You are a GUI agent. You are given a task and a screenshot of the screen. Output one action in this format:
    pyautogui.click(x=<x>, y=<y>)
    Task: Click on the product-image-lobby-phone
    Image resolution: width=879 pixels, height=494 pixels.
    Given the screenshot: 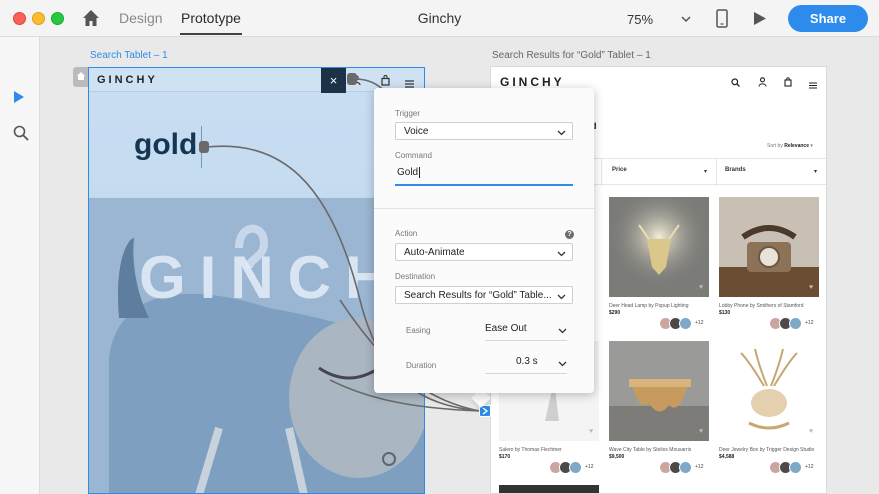 What is the action you would take?
    pyautogui.click(x=769, y=247)
    